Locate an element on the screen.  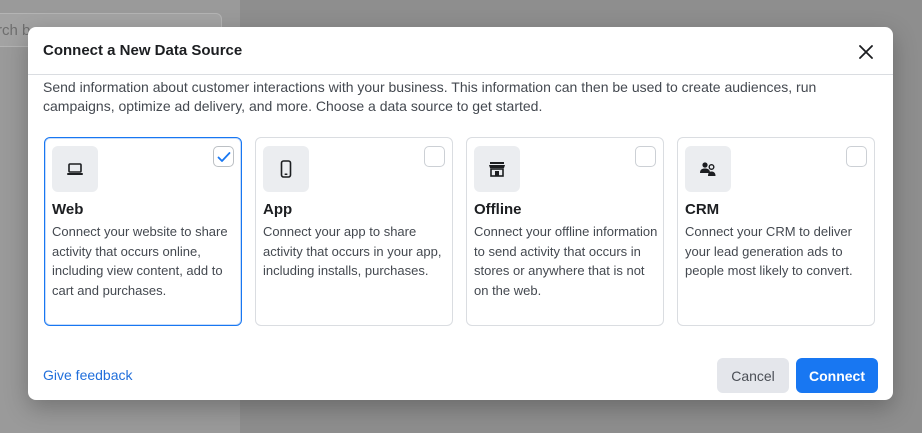
give-feedback-link: Give feedback is located at coordinates (88, 375).